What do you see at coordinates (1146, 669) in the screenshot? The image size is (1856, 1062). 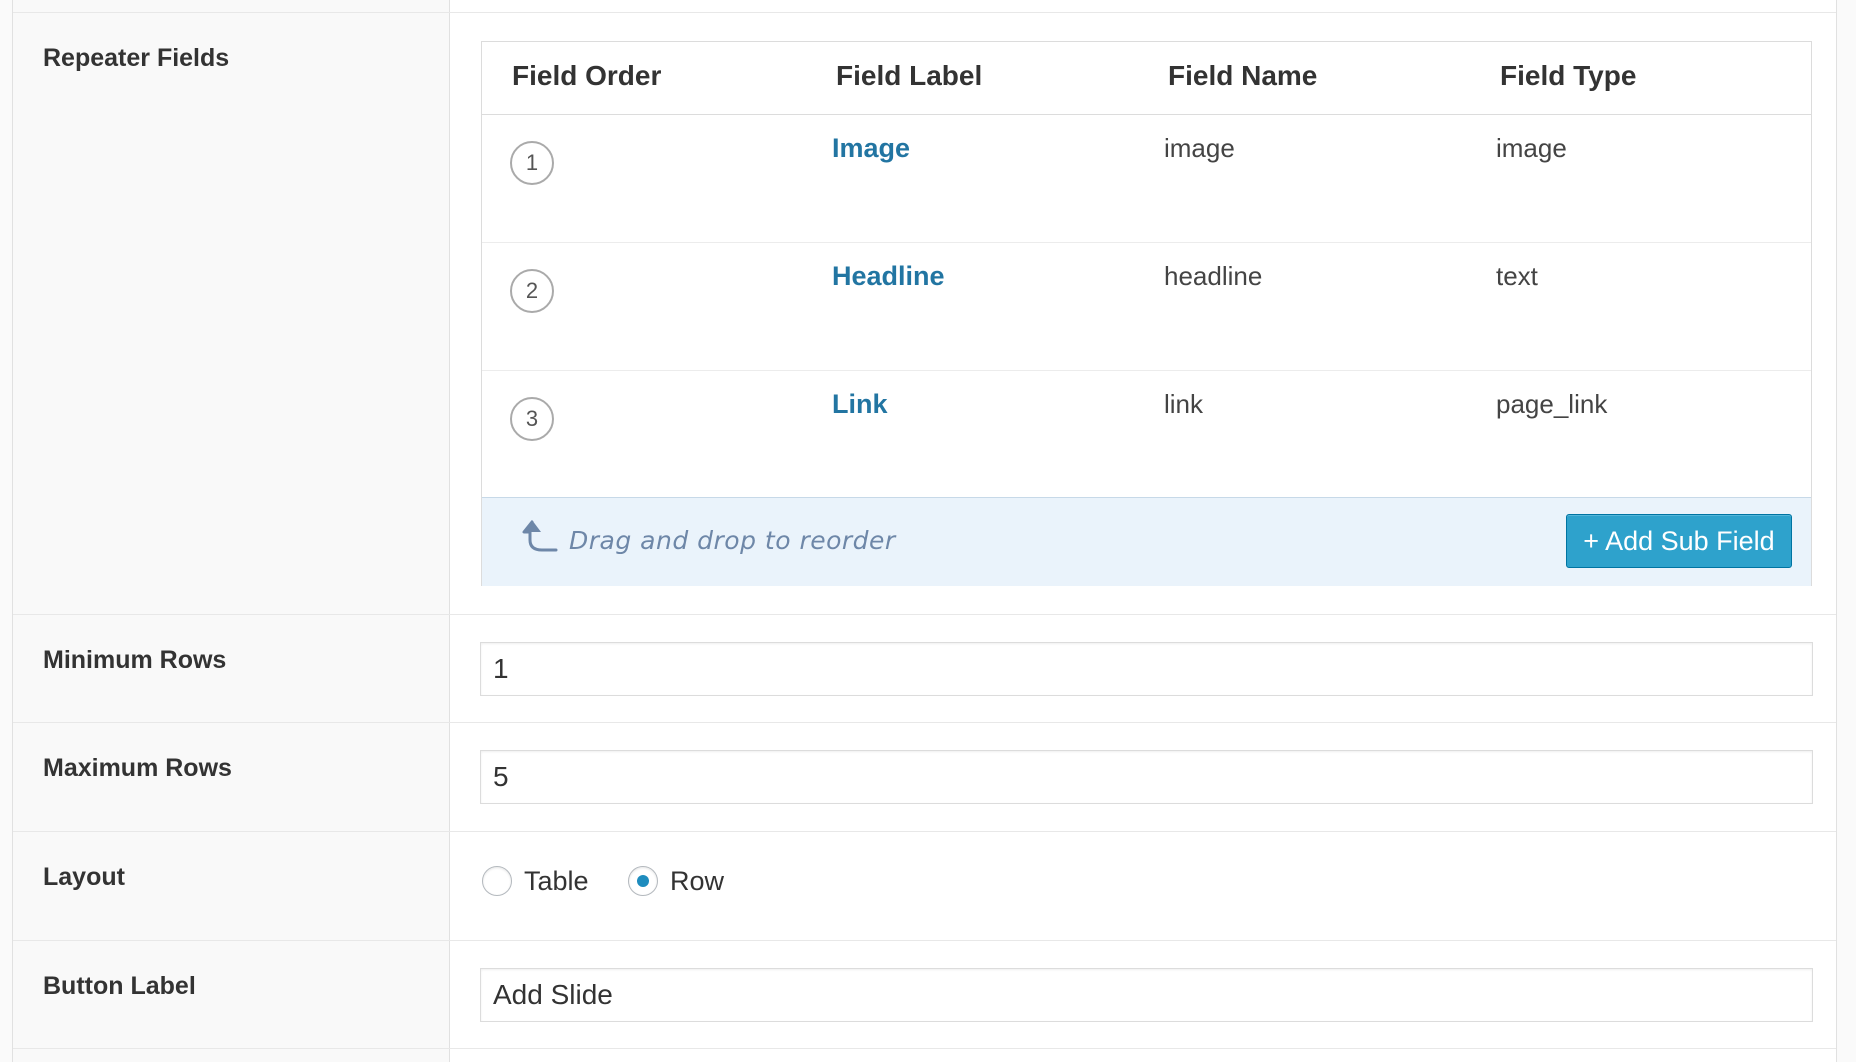 I see `minimum-rows-input: 1` at bounding box center [1146, 669].